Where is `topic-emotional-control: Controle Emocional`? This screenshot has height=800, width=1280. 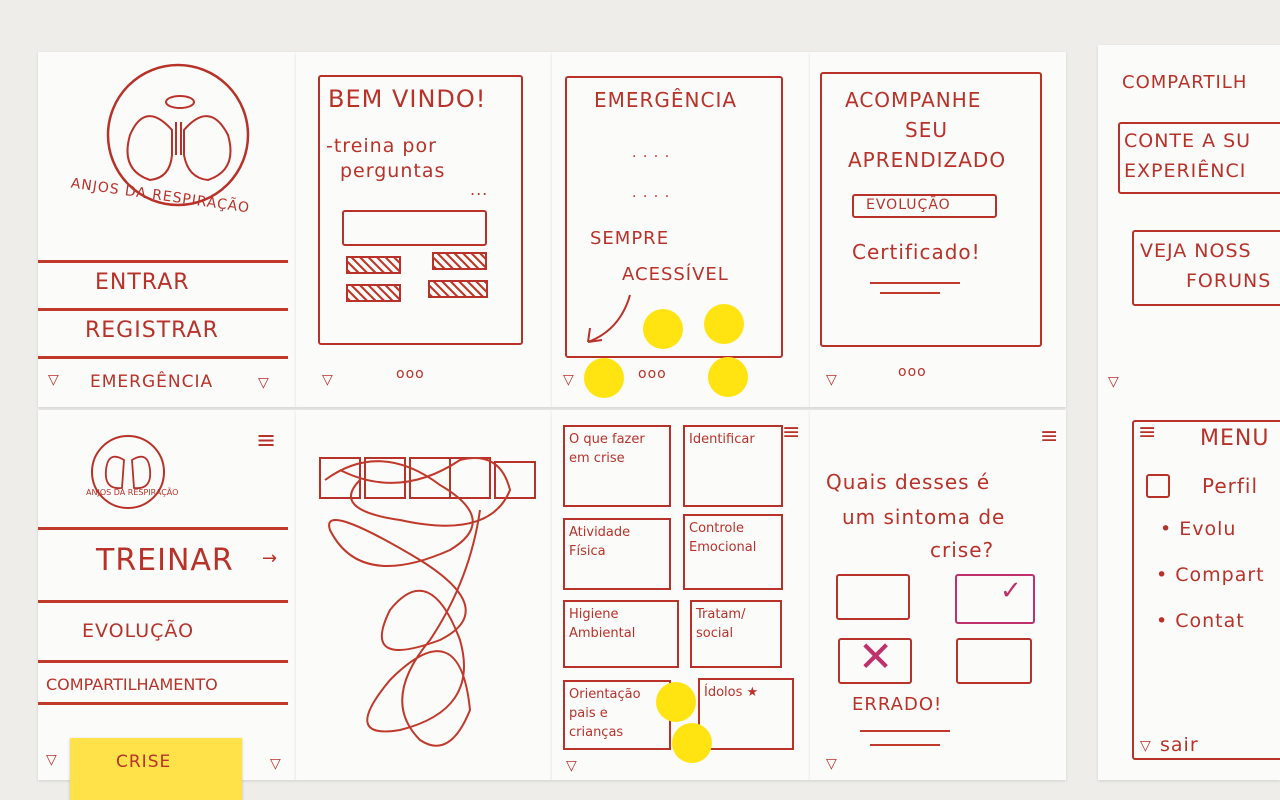 topic-emotional-control: Controle Emocional is located at coordinates (733, 552).